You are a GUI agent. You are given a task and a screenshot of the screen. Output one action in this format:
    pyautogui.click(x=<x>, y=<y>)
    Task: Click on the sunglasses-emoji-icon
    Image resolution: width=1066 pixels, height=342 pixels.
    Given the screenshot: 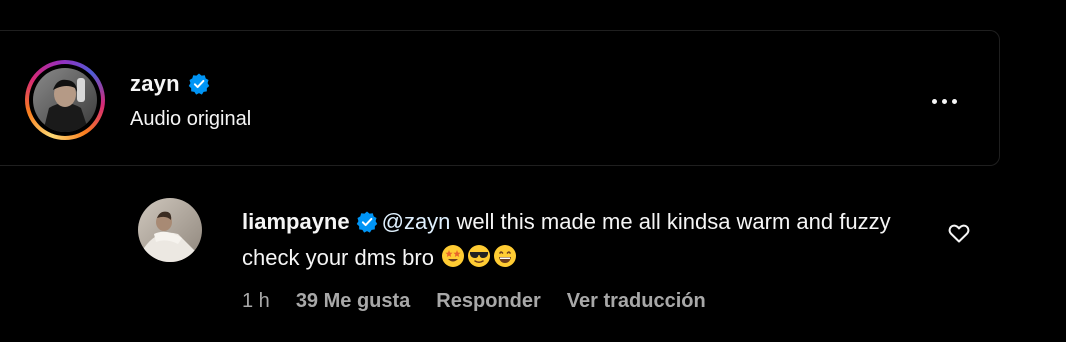 What is the action you would take?
    pyautogui.click(x=479, y=256)
    